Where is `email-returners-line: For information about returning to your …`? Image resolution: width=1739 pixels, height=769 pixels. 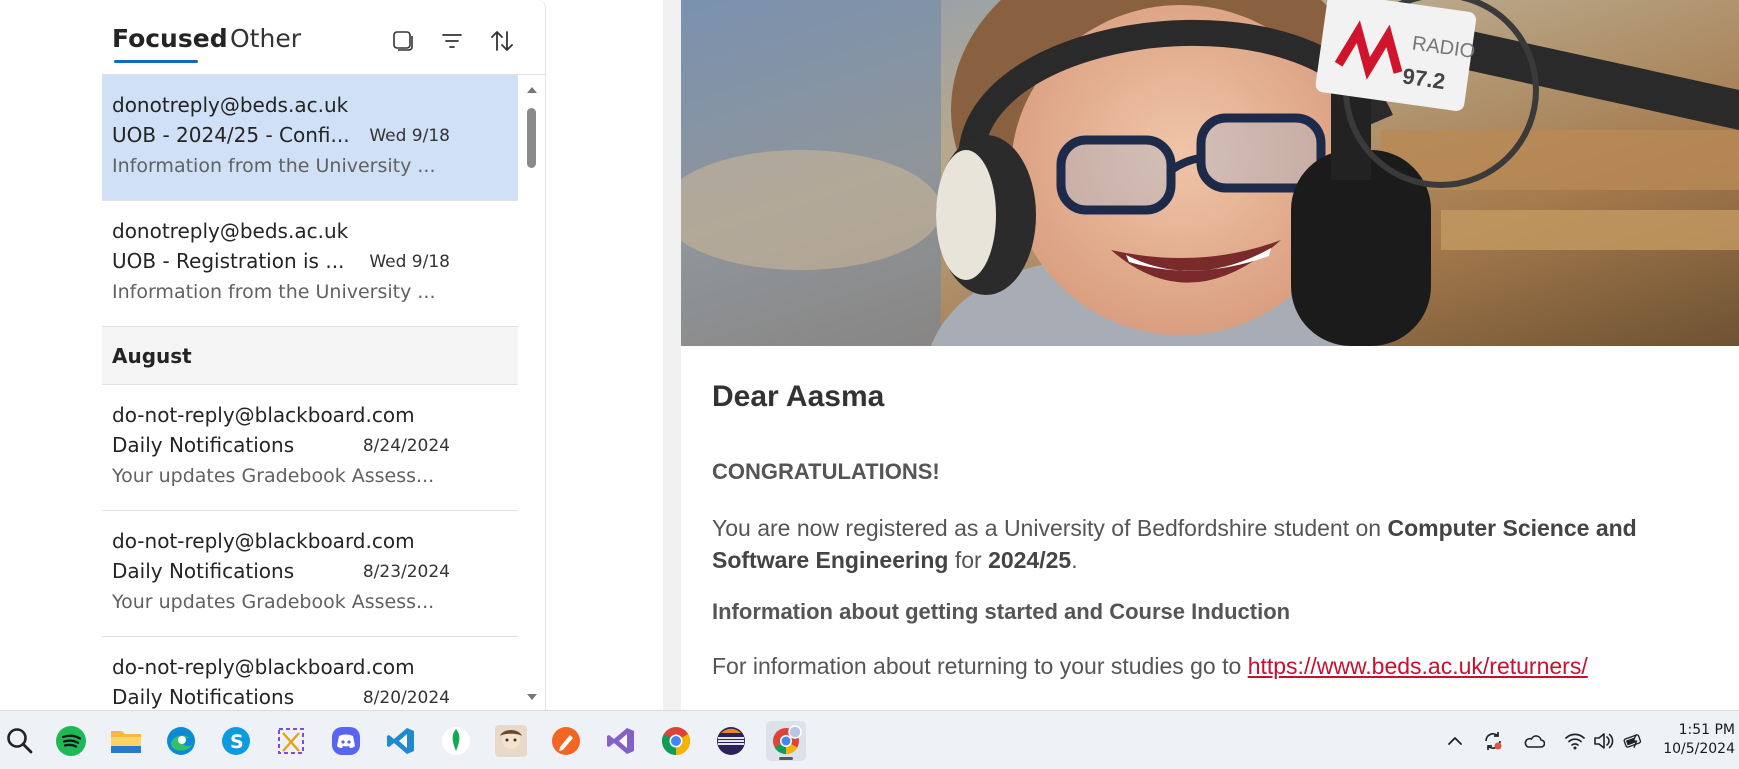
email-returners-line: For information about returning to your … is located at coordinates (1150, 666).